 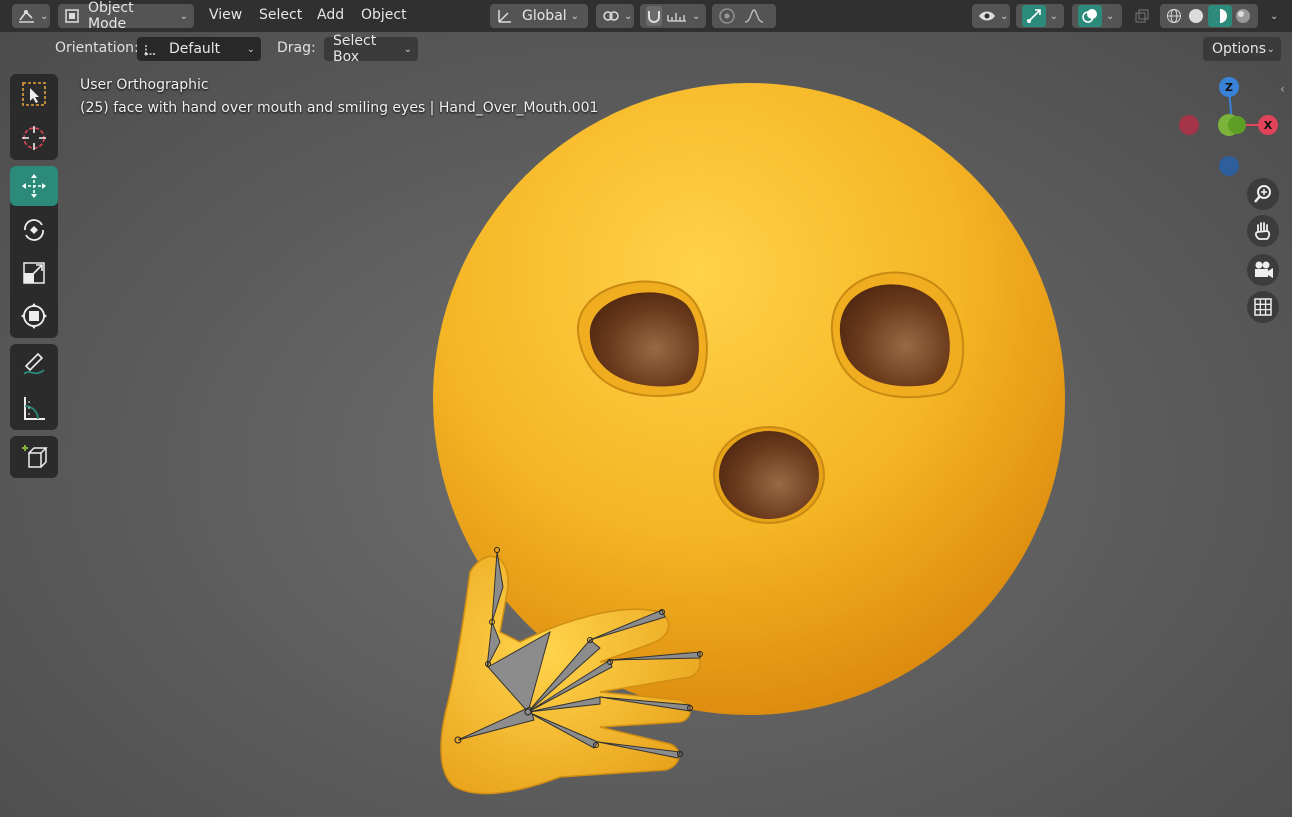 What do you see at coordinates (544, 16) in the screenshot?
I see `orientation-label: Global` at bounding box center [544, 16].